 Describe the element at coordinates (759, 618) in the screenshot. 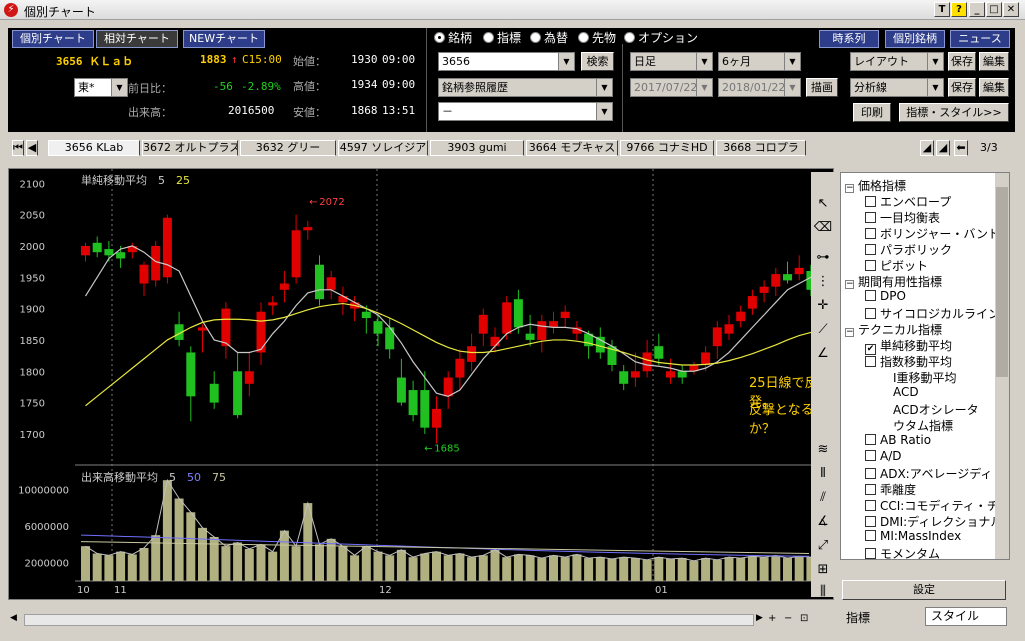

I see `scroll-right-icon: ▶` at that location.